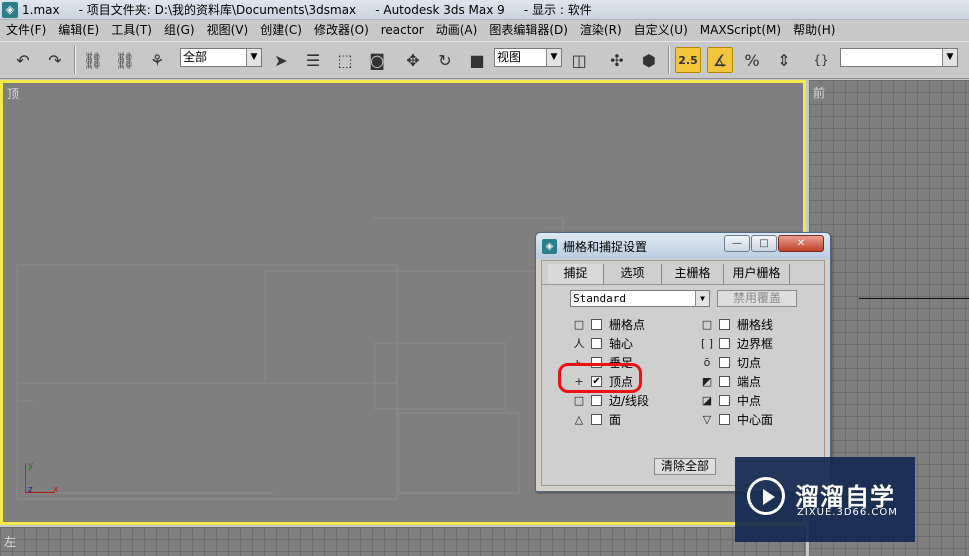  Describe the element at coordinates (477, 60) in the screenshot. I see `select-and-scale-icon: ■` at that location.